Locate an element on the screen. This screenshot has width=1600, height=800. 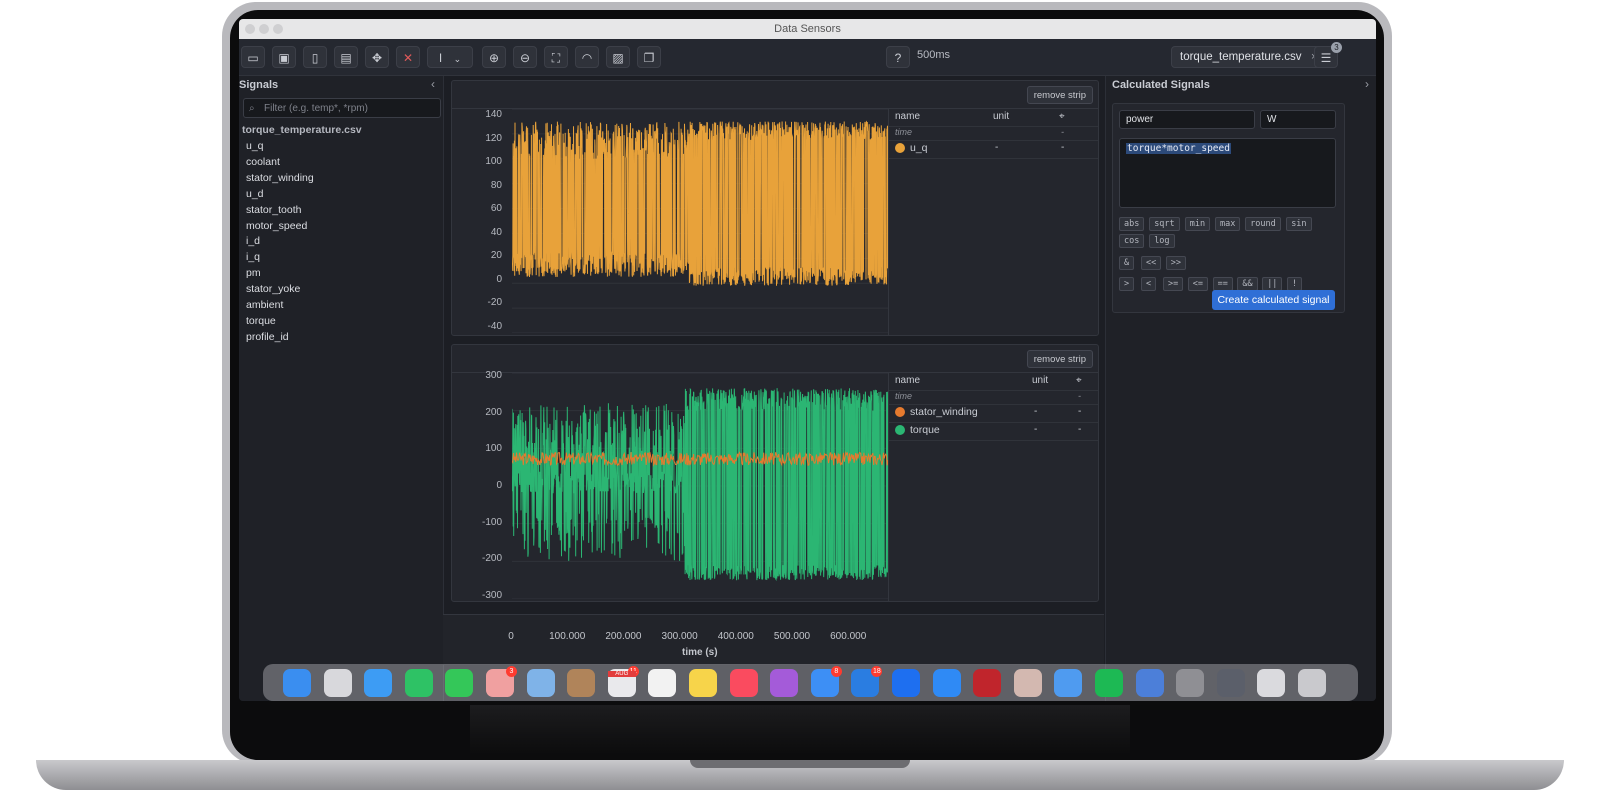
zoom-in-button: ⊕ is located at coordinates (494, 57).